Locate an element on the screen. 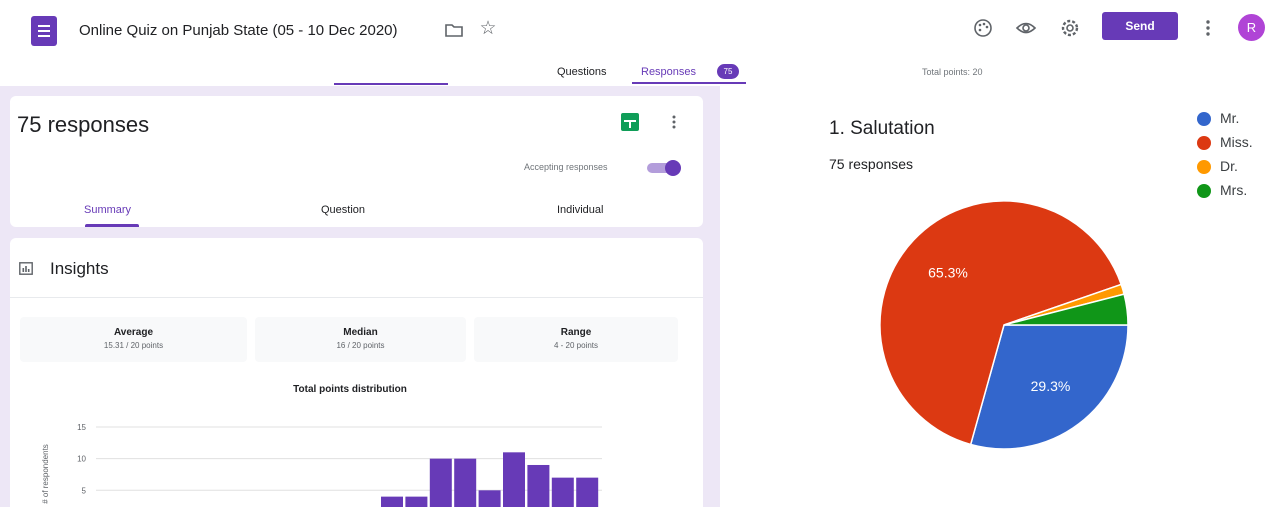 This screenshot has height=507, width=1265. total-points-label: Total points: 20 is located at coordinates (952, 72).